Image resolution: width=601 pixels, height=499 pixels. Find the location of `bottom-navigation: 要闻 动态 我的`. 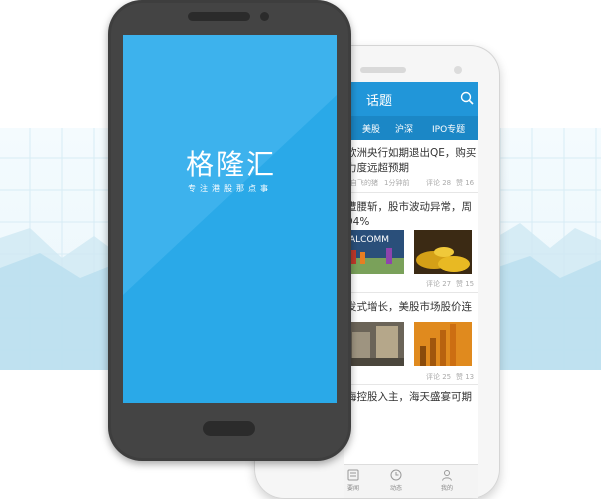

bottom-navigation: 要闻 动态 我的 is located at coordinates (411, 481).